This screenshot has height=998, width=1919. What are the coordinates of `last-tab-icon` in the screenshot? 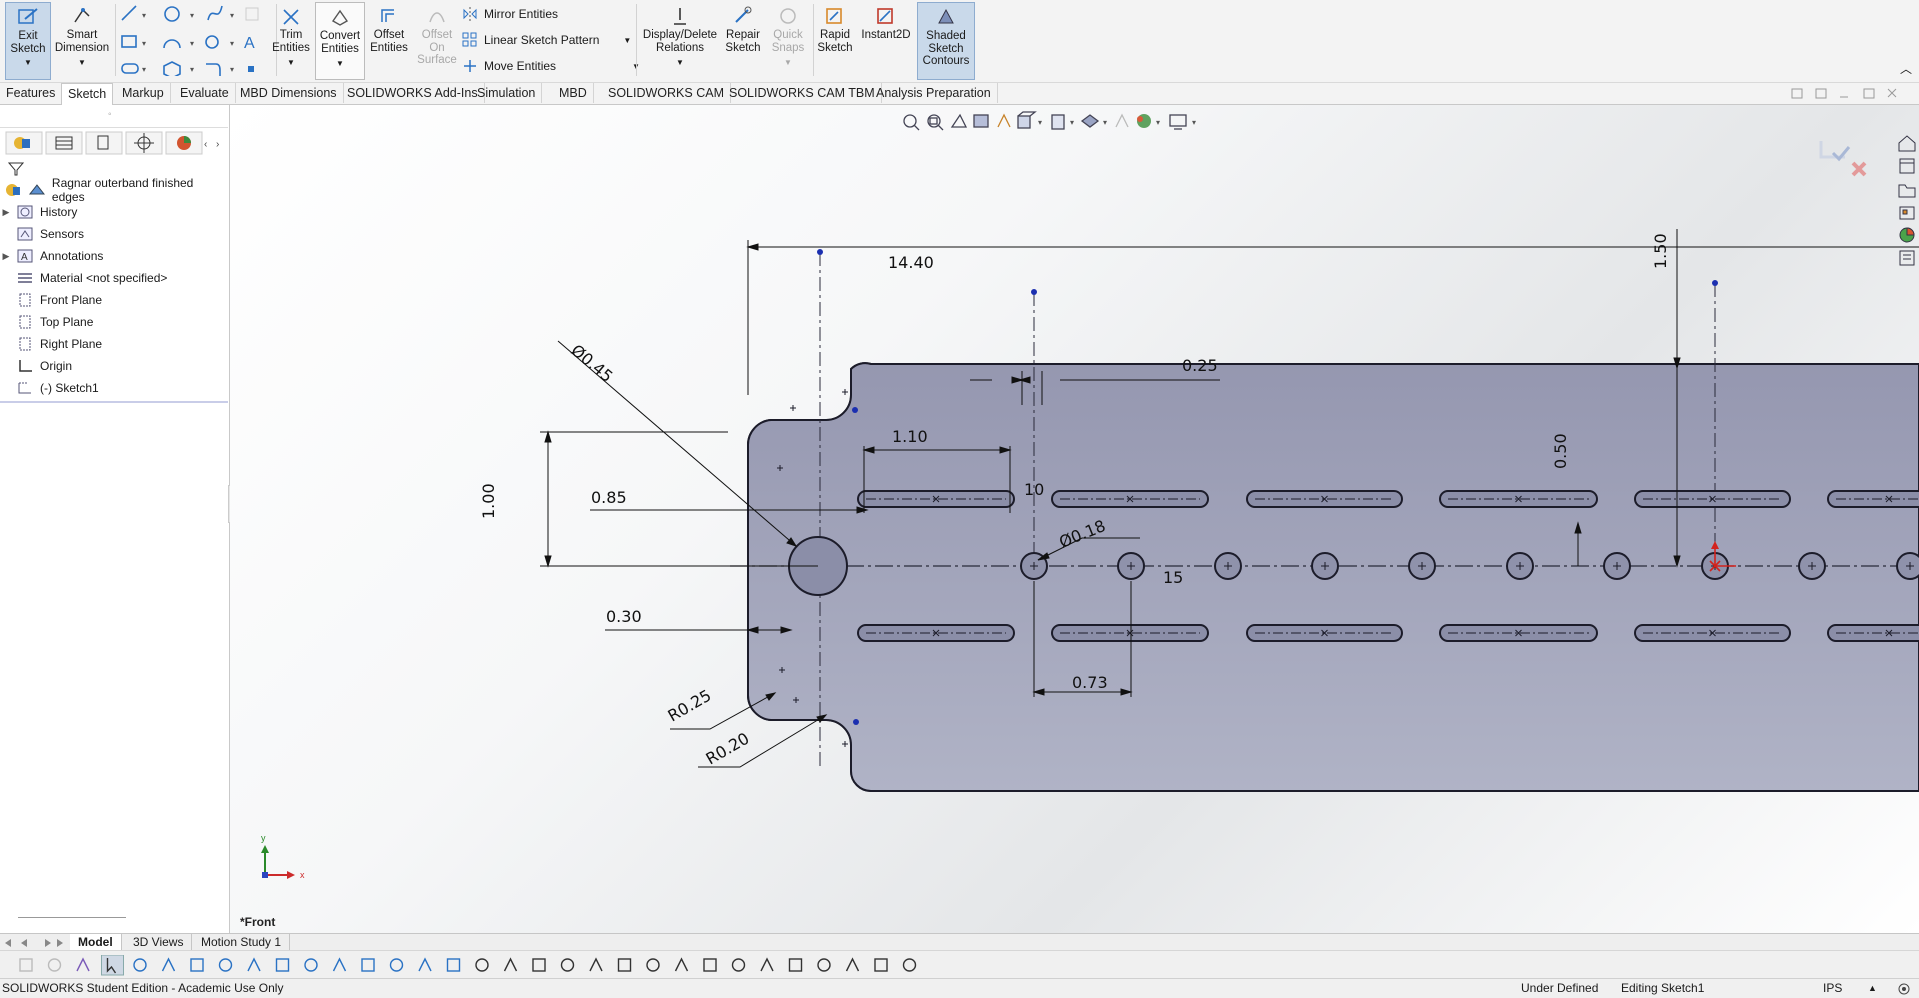 It's located at (60, 943).